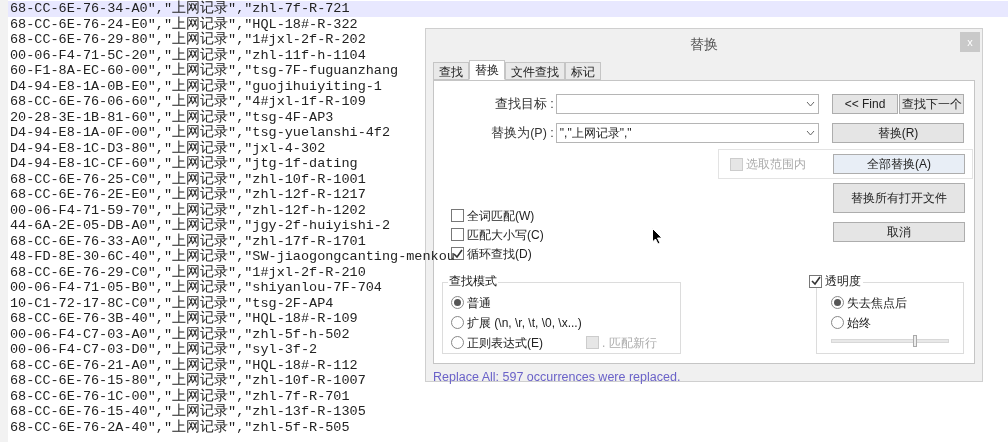 The width and height of the screenshot is (1008, 442). Describe the element at coordinates (196, 86) in the screenshot. I see `code-line: D4-94-E8-1A-0B-E0","上网记录","guojihuiyiting-1` at that location.